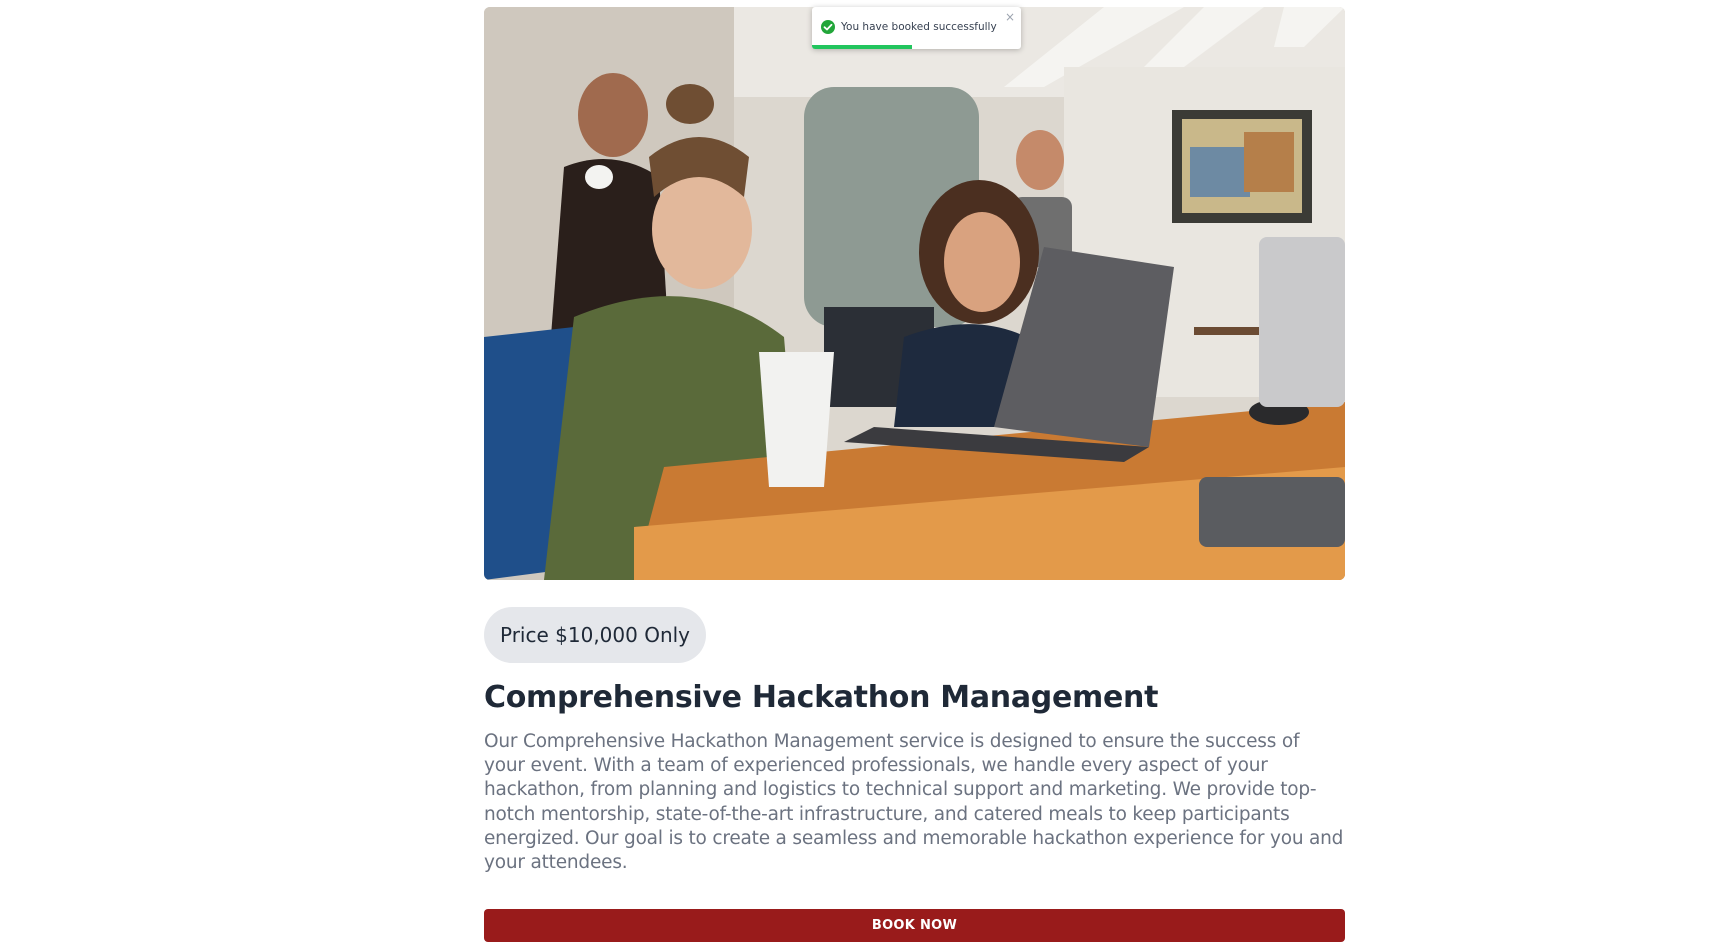 The height and width of the screenshot is (946, 1711). Describe the element at coordinates (914, 925) in the screenshot. I see `book-now-button: BOOK NOW` at that location.